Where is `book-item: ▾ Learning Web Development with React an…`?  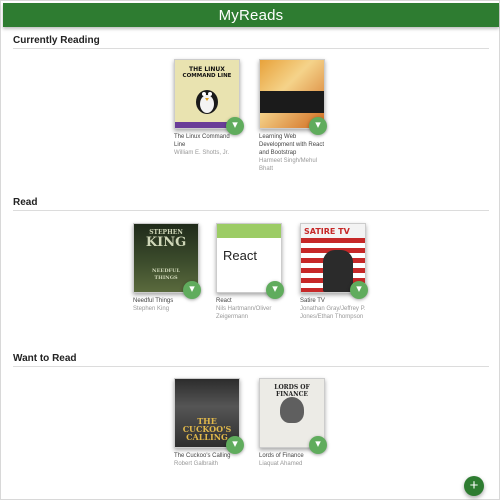 book-item: ▾ Learning Web Development with React an… is located at coordinates (293, 116).